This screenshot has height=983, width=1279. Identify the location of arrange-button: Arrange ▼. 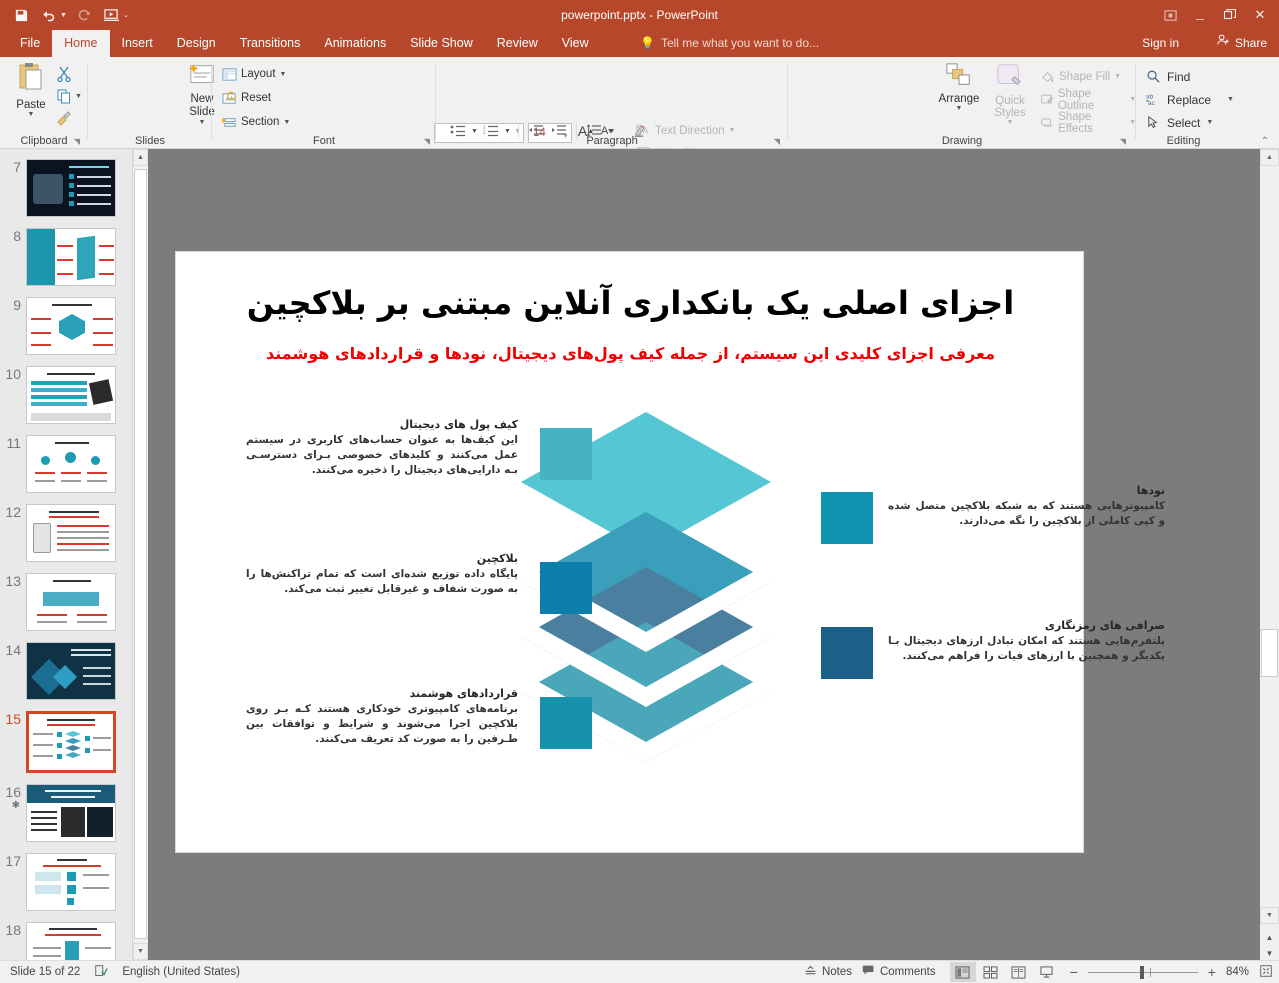
(959, 87).